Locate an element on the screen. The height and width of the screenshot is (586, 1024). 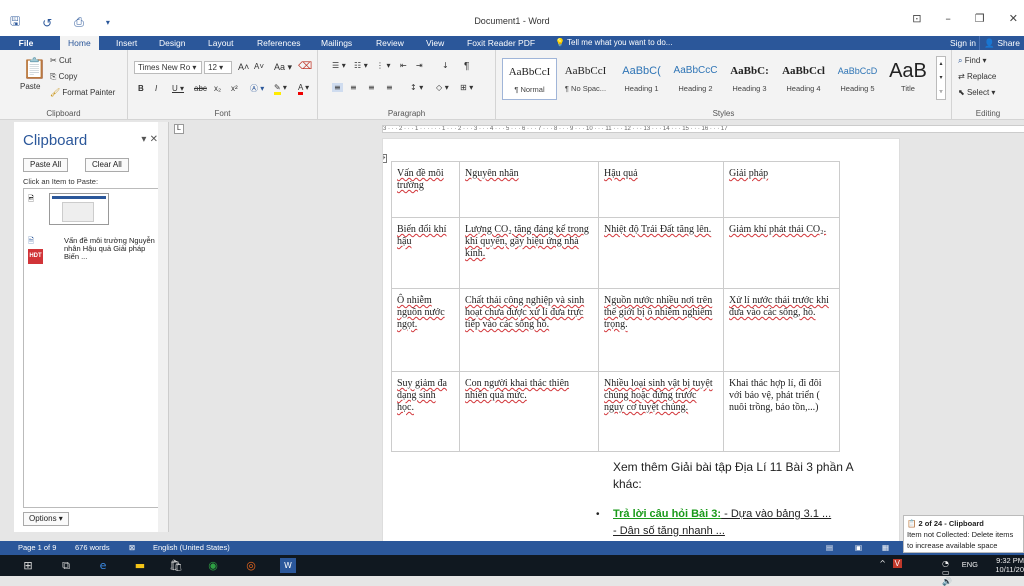
clear-formatting-icon: ⌫ is located at coordinates (305, 66).